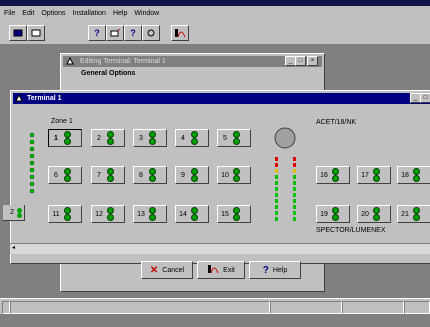 This screenshot has width=430, height=327. Describe the element at coordinates (146, 13) in the screenshot. I see `menu-window: Window` at that location.